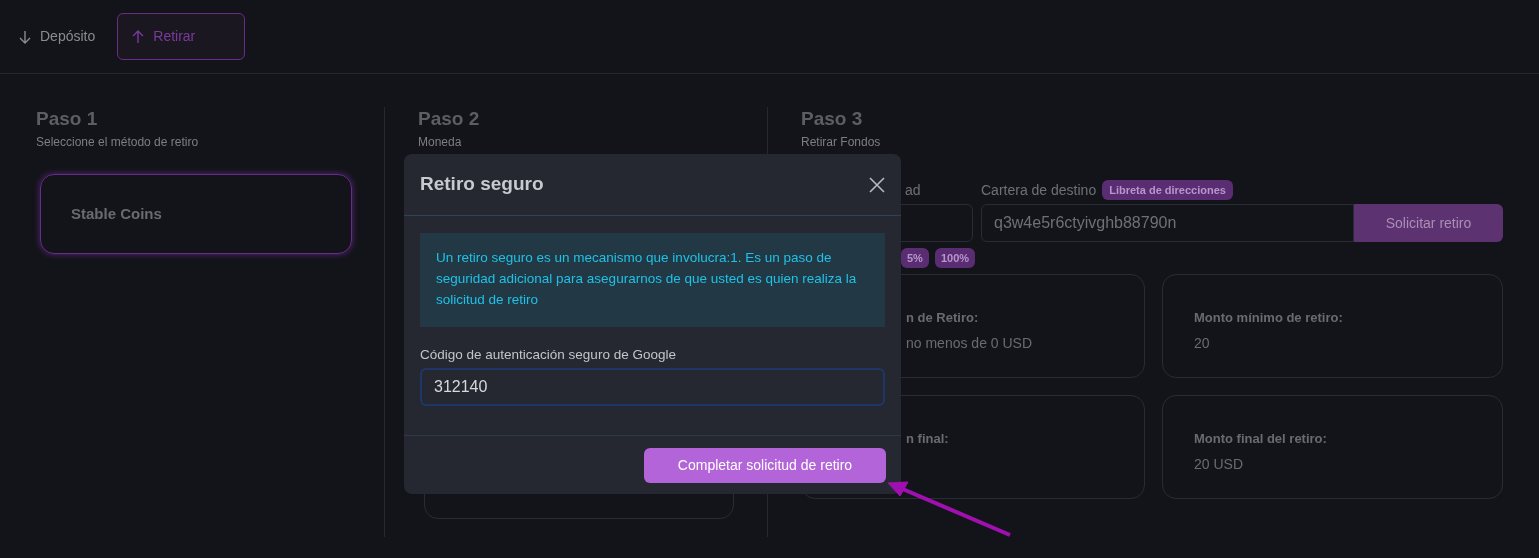 This screenshot has height=558, width=1539. Describe the element at coordinates (955, 258) in the screenshot. I see `percent-button: 100%` at that location.